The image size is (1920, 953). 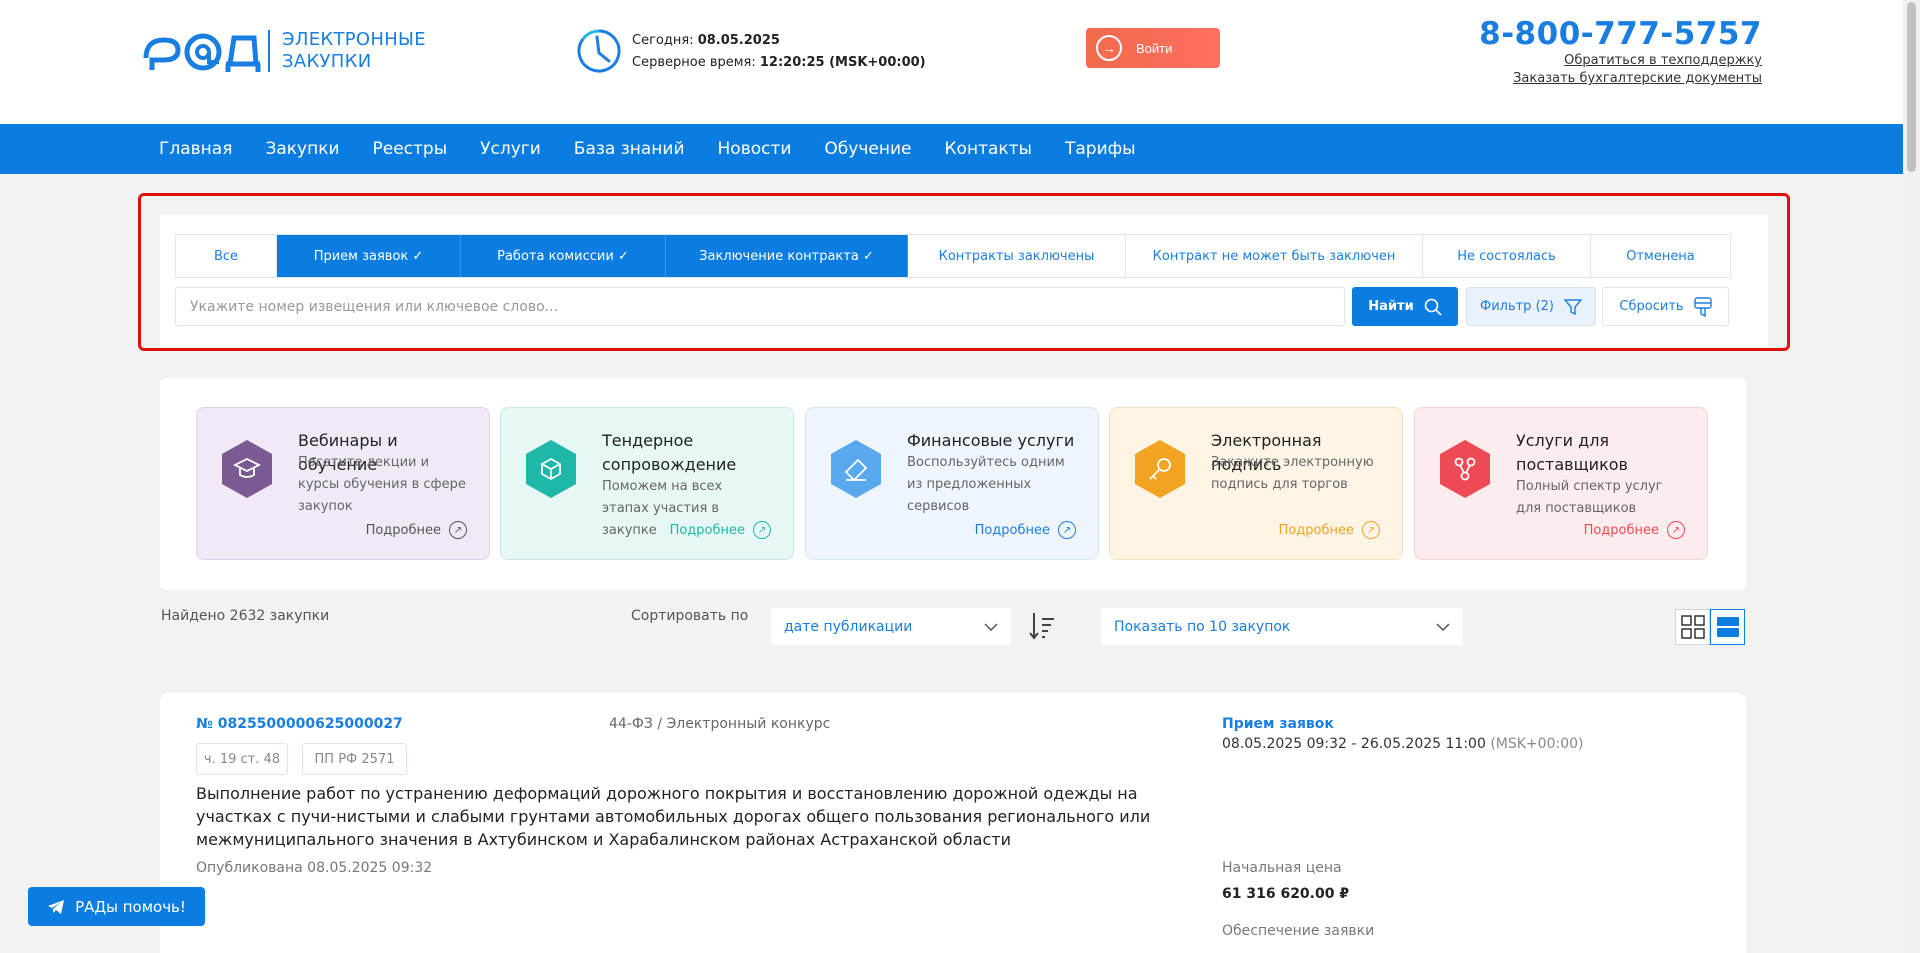 I want to click on timezone: (MSK+00:00), so click(x=1537, y=744).